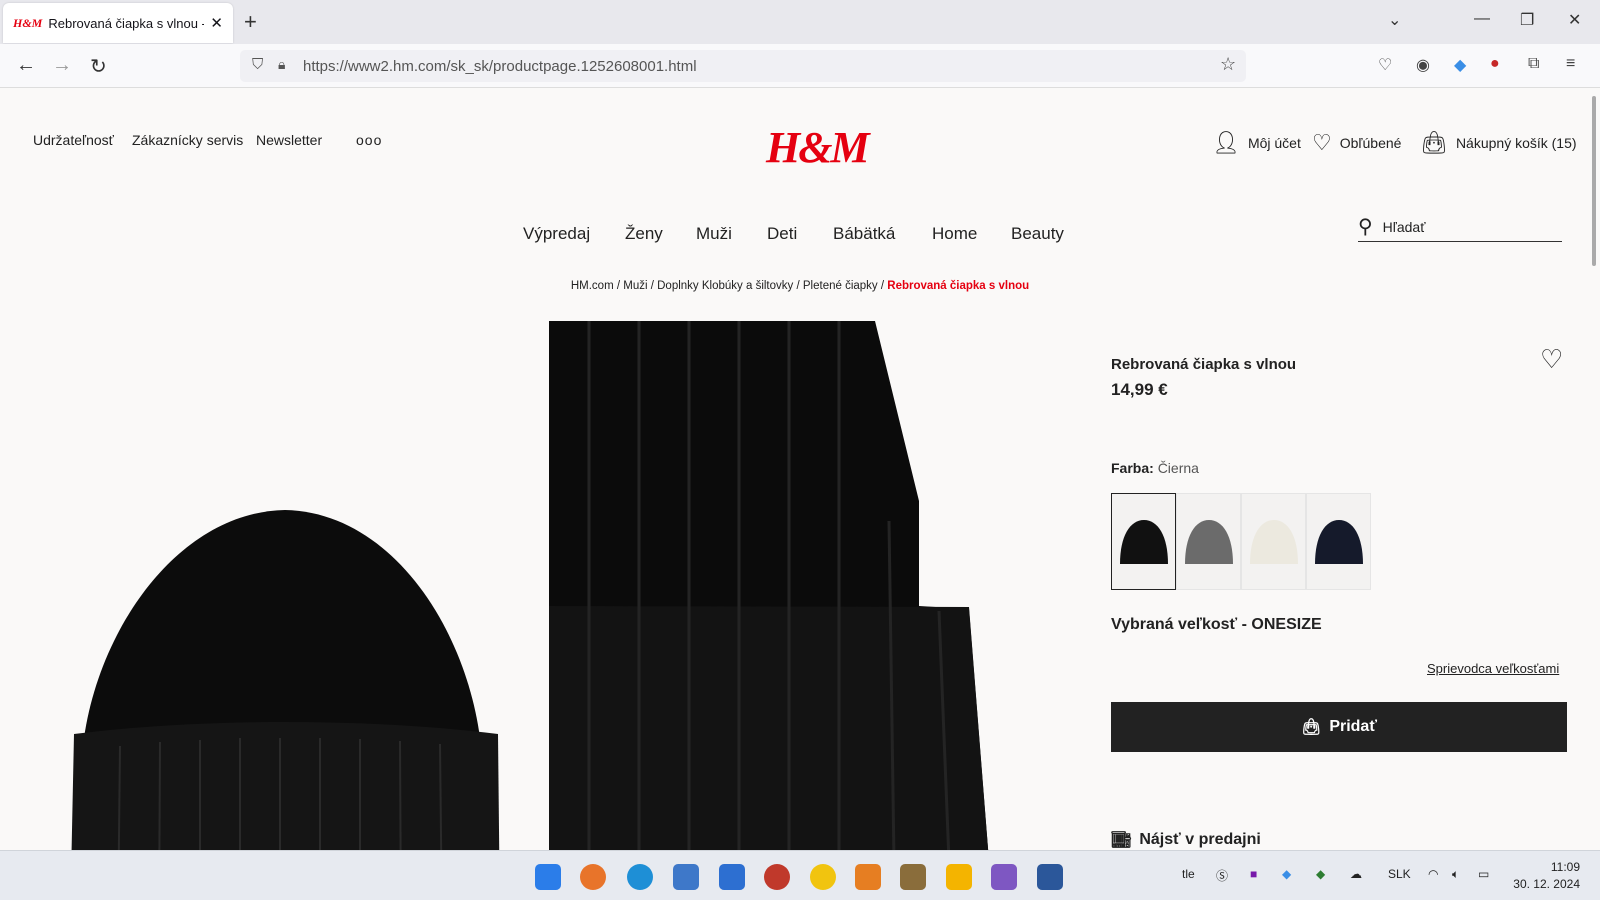  I want to click on search-placeholder: Hľadať, so click(1404, 226).